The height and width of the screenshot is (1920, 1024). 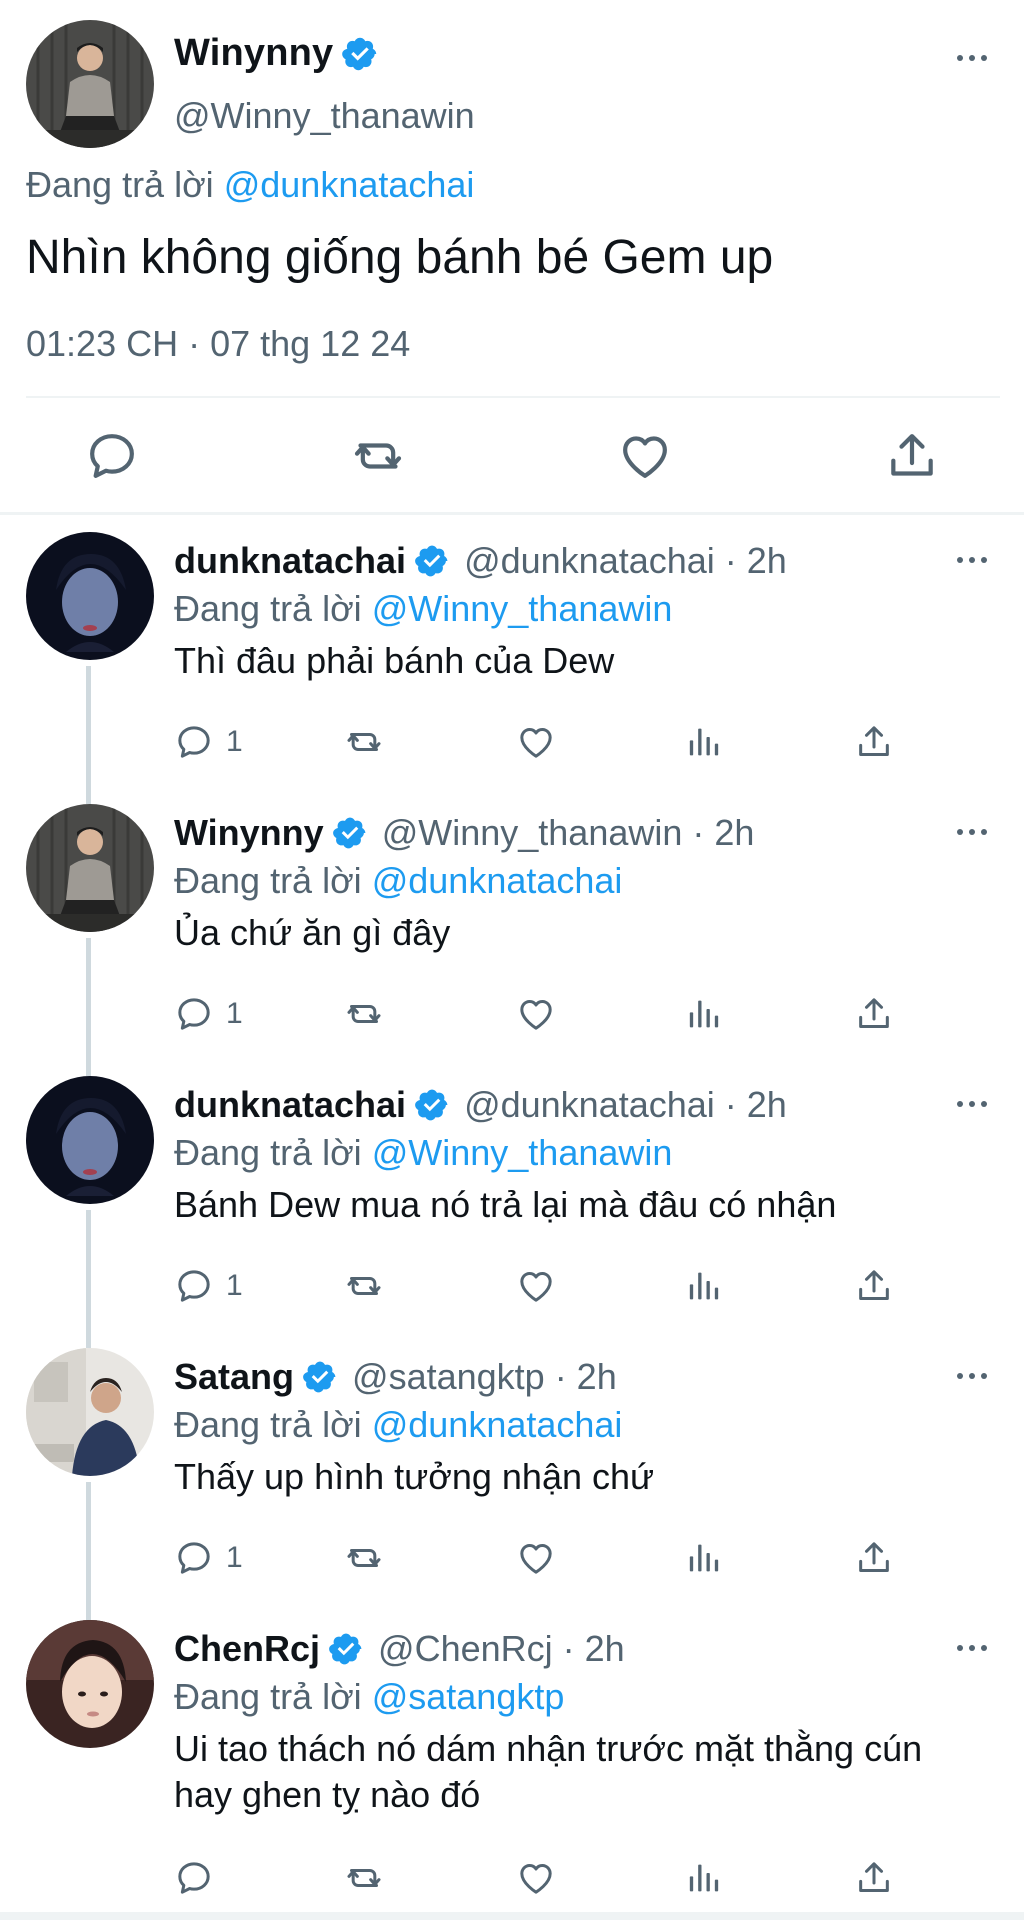 I want to click on reply-header: dunknatachai @dunknatachai · 2h, so click(x=480, y=1105).